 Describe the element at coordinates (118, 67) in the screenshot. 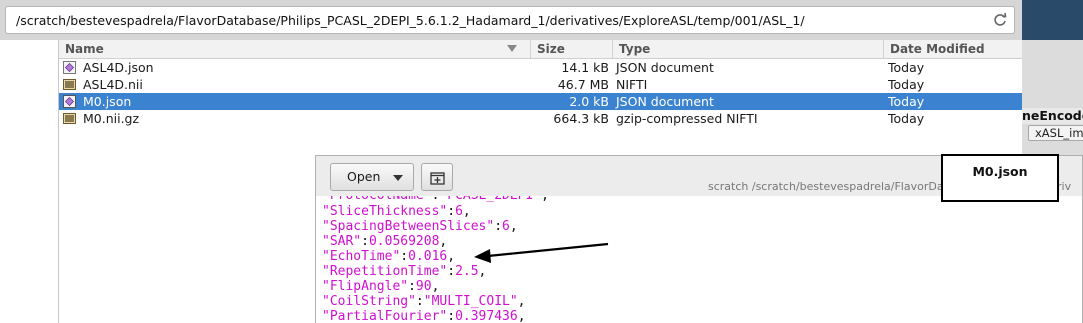

I see `file-name: ASL4D.json` at that location.